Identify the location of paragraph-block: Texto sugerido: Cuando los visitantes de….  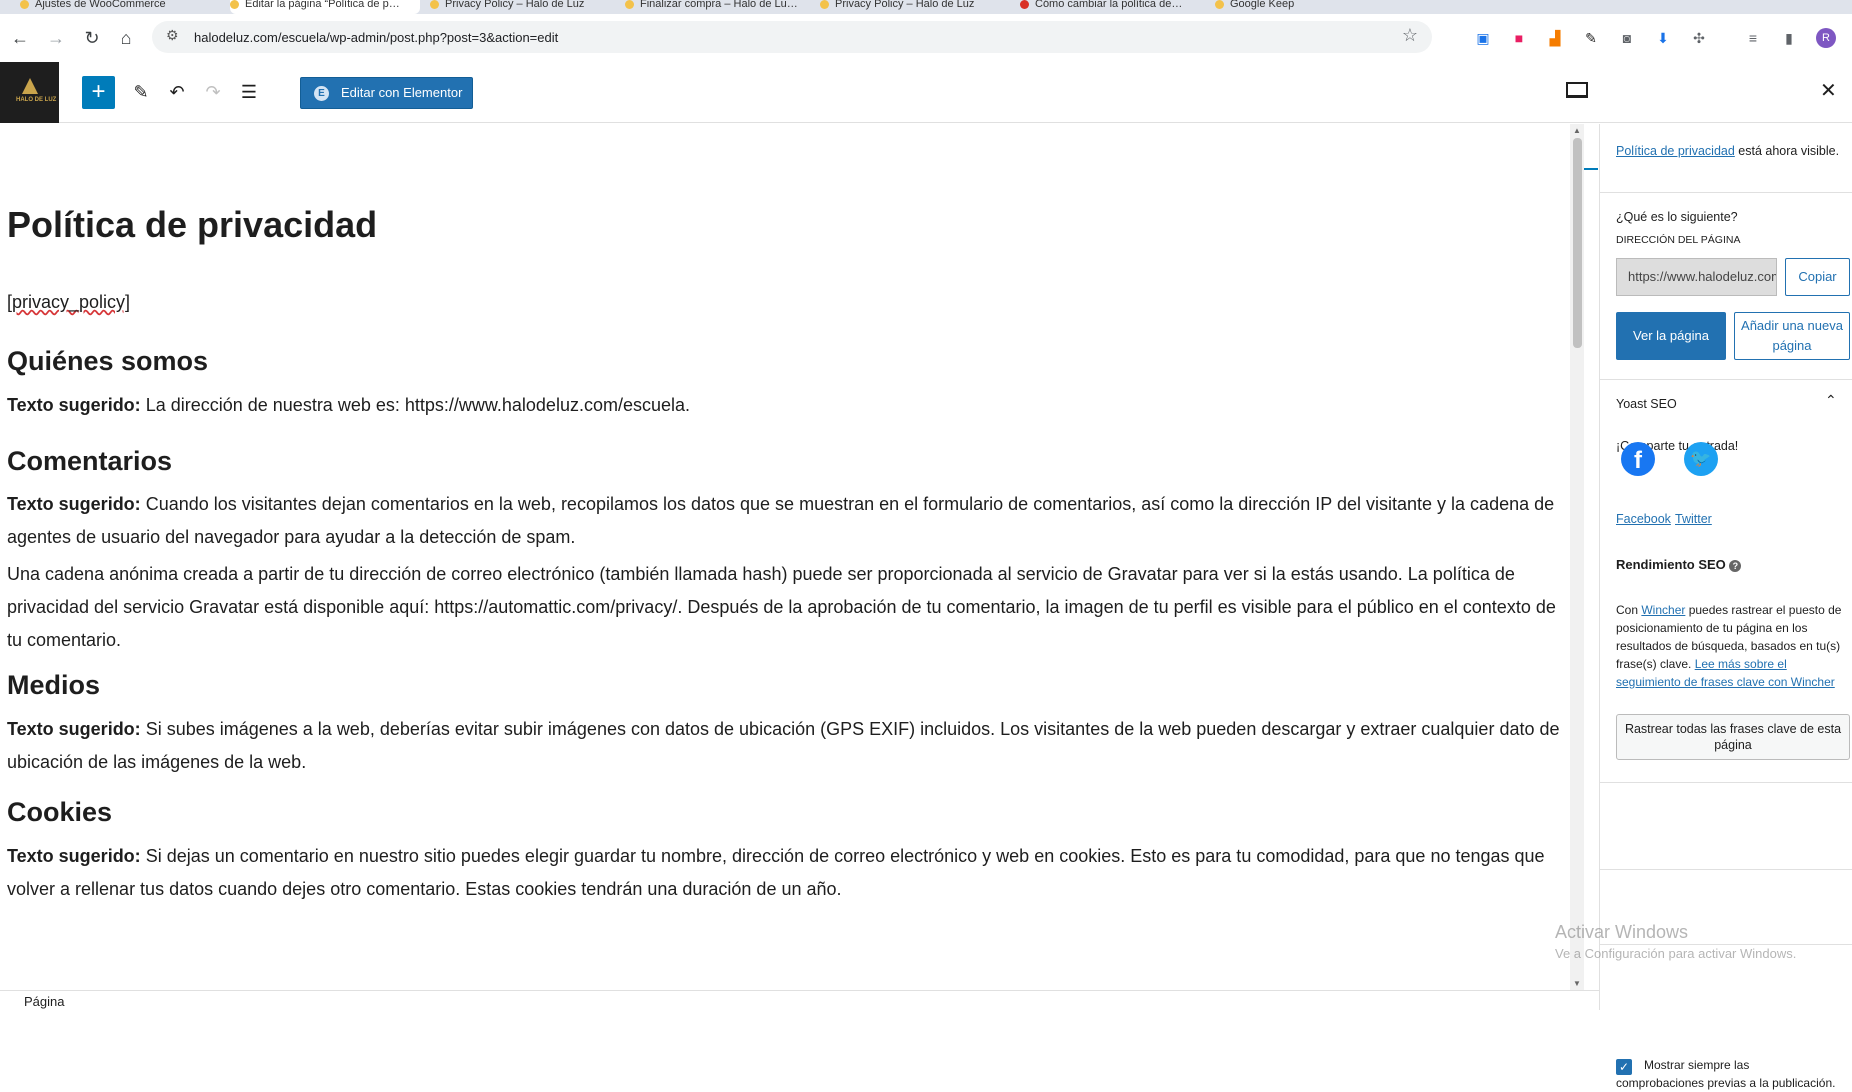
(784, 521).